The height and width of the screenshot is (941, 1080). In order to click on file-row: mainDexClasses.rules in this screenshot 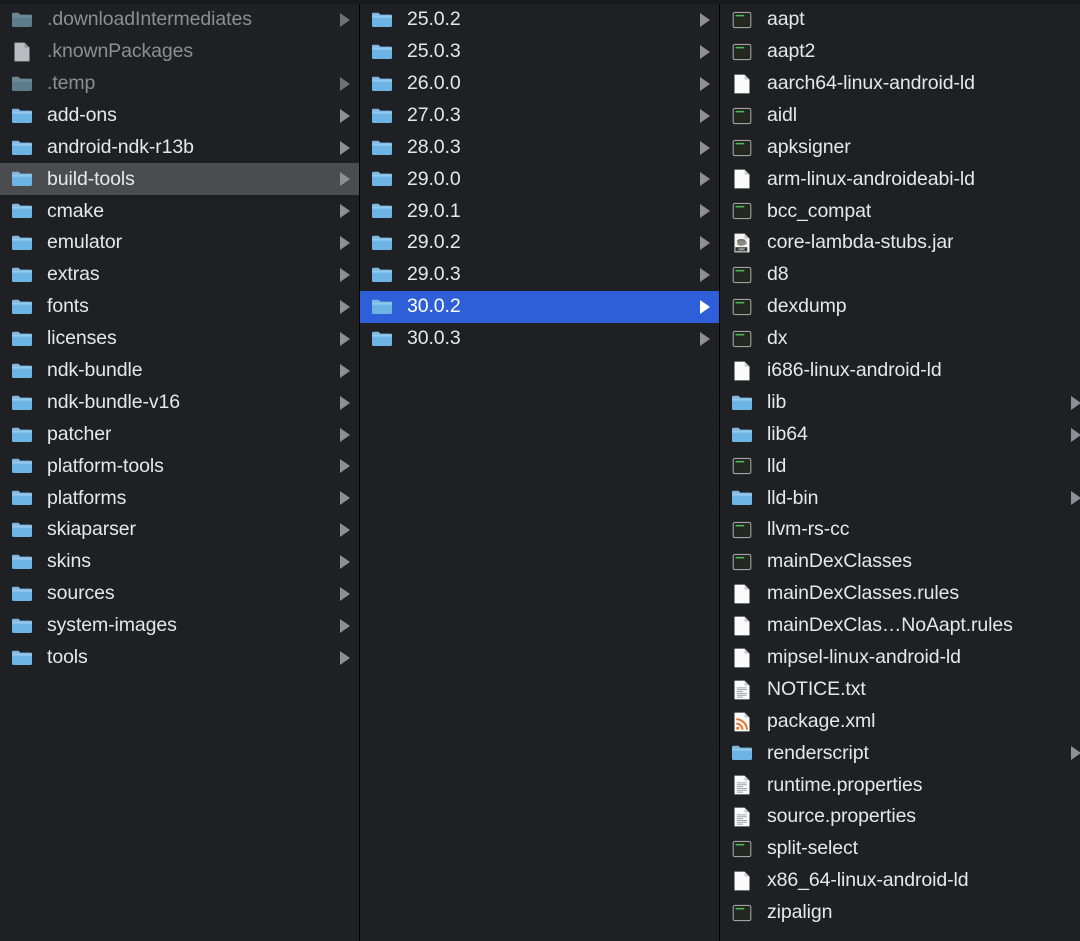, I will do `click(900, 594)`.